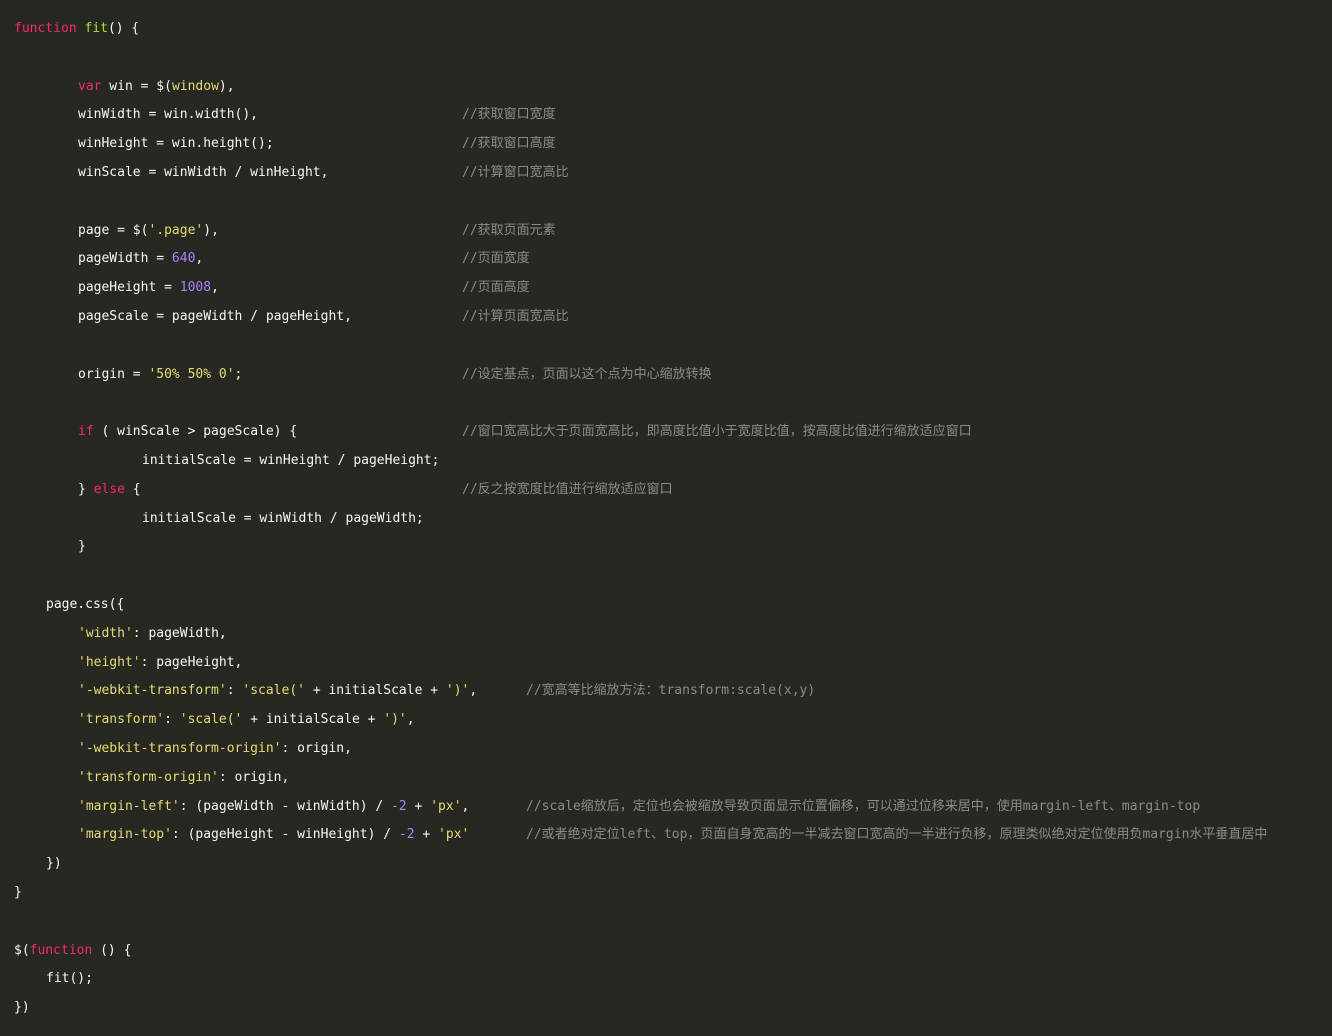 The width and height of the screenshot is (1332, 1036). I want to click on code-token: pageScale = pageWidth / pageHeight,, so click(215, 316).